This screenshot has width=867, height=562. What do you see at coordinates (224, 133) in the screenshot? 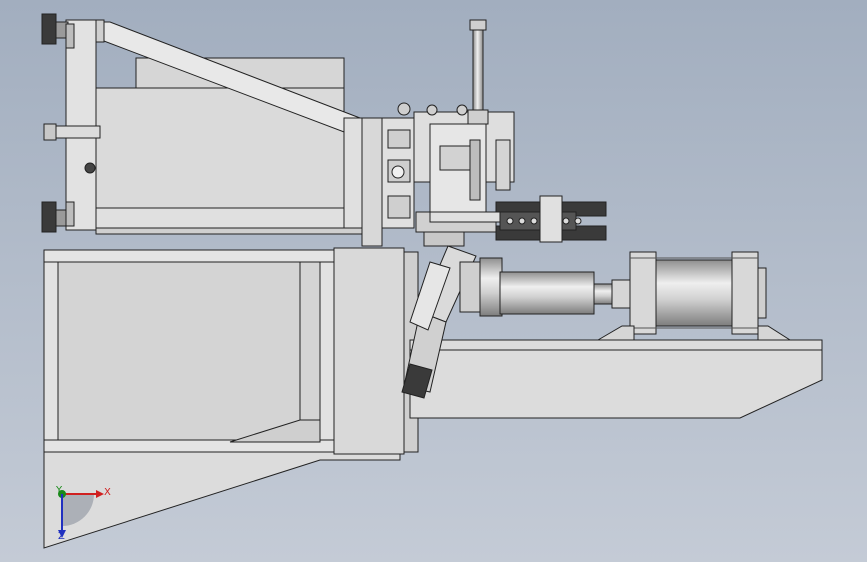
I see `upper-frame` at bounding box center [224, 133].